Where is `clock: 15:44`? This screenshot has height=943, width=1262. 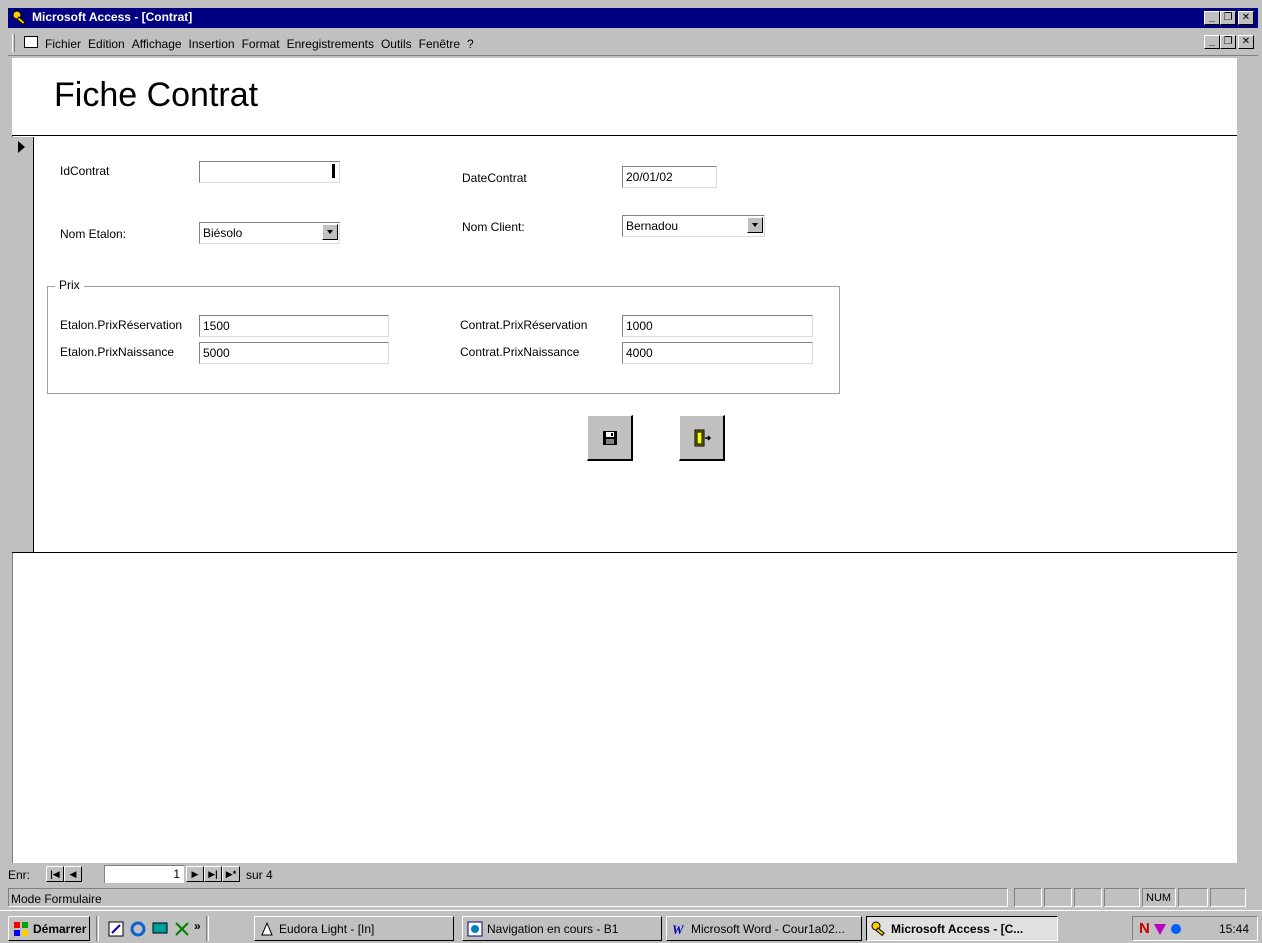 clock: 15:44 is located at coordinates (1233, 929).